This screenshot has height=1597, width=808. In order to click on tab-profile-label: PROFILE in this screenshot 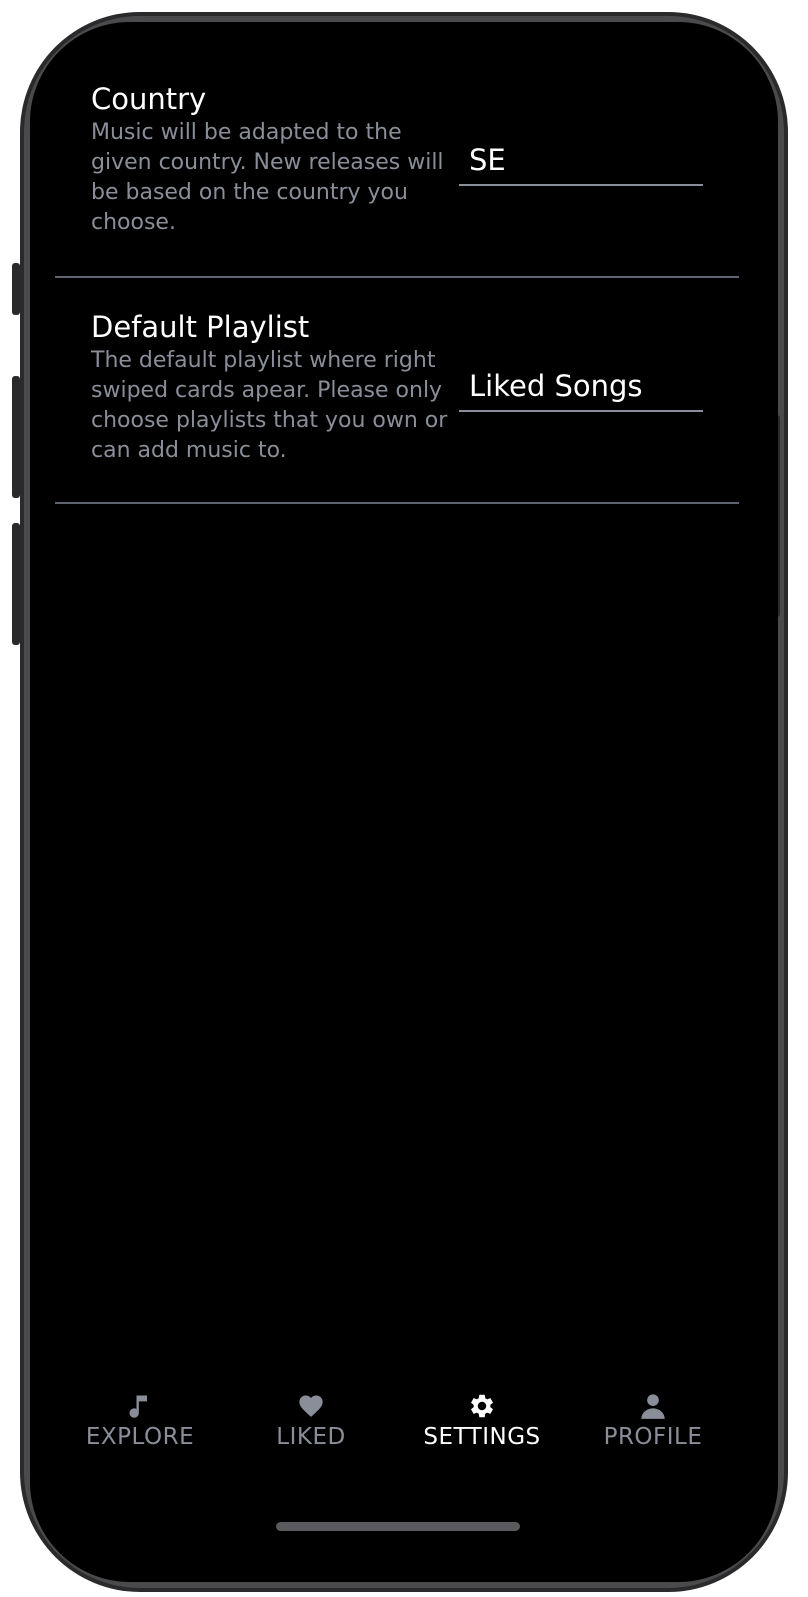, I will do `click(653, 1437)`.